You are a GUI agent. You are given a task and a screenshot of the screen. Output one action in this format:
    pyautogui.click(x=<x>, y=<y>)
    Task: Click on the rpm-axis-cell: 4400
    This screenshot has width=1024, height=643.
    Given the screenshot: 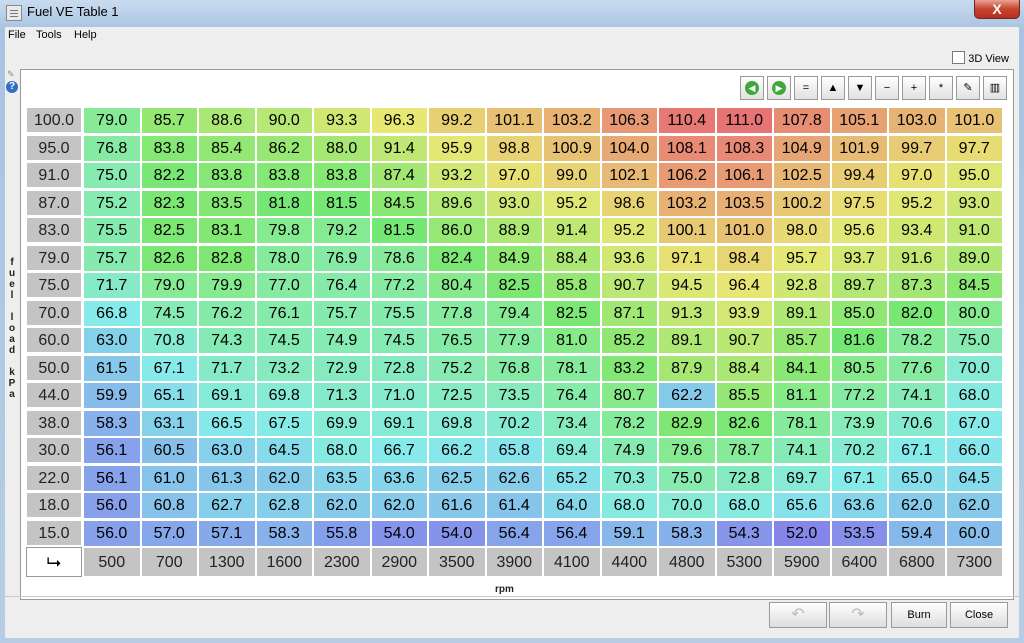 What is the action you would take?
    pyautogui.click(x=629, y=562)
    